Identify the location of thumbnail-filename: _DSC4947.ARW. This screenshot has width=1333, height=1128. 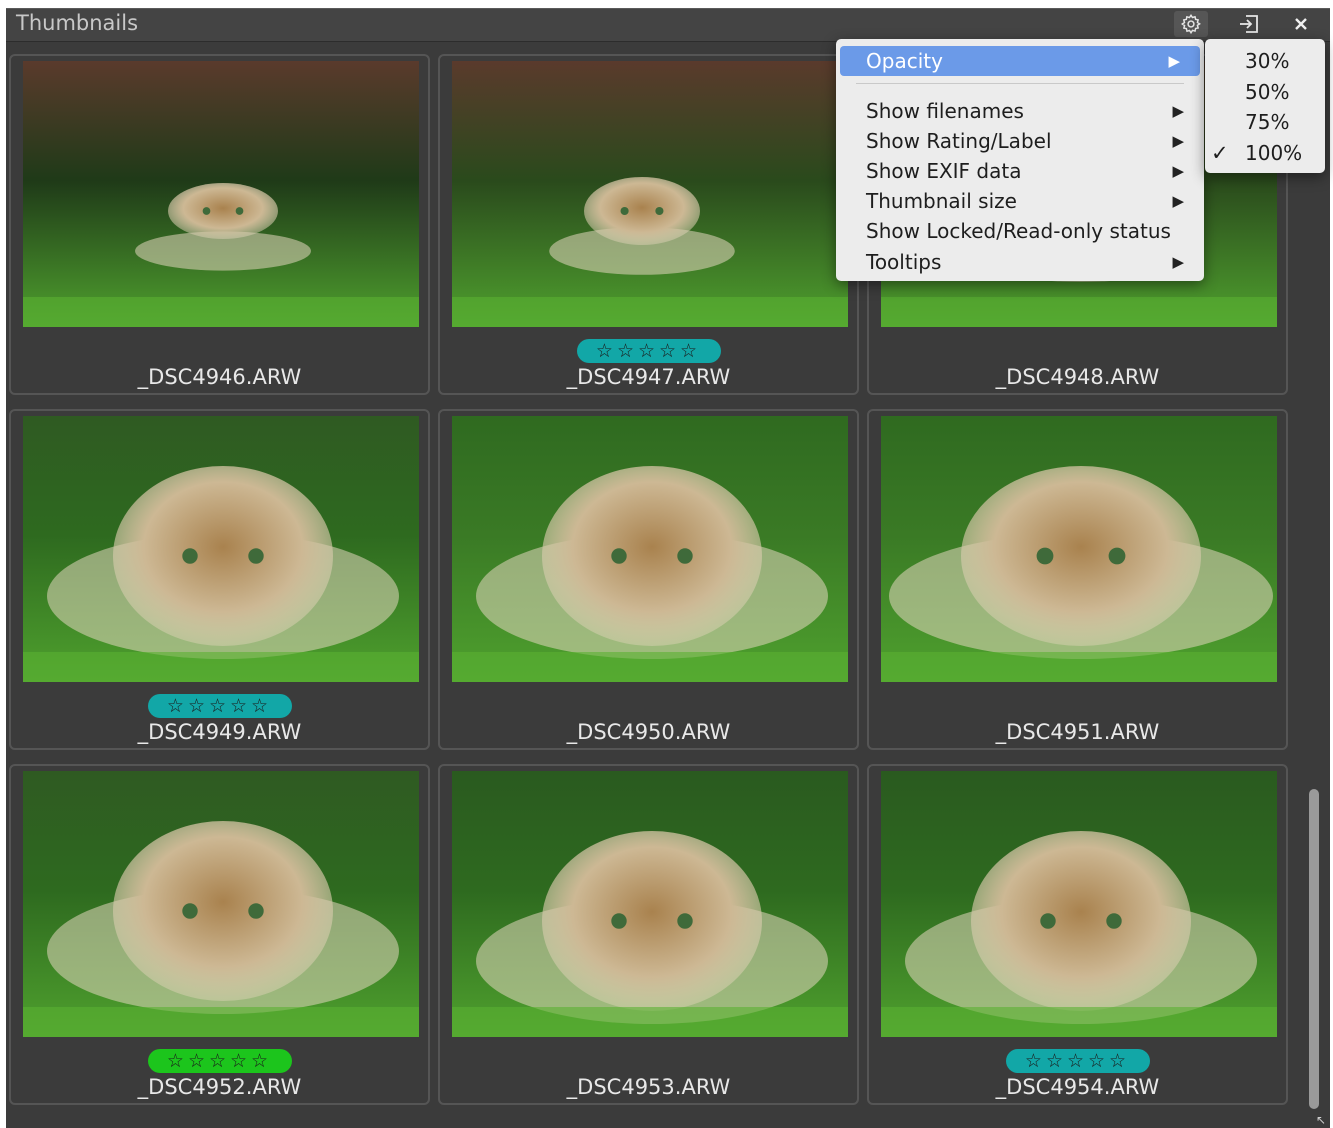
(648, 377).